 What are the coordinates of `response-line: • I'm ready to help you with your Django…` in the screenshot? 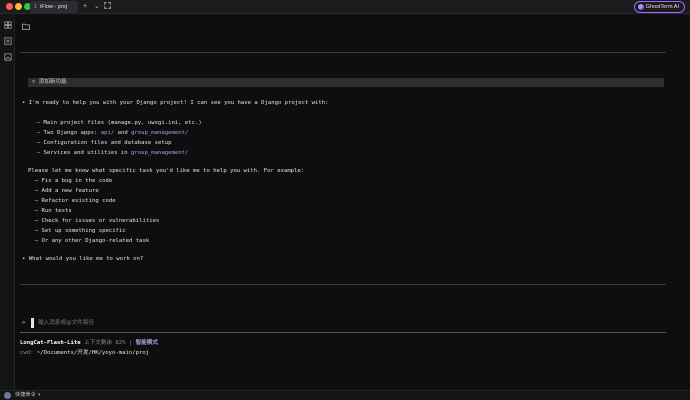 It's located at (175, 103).